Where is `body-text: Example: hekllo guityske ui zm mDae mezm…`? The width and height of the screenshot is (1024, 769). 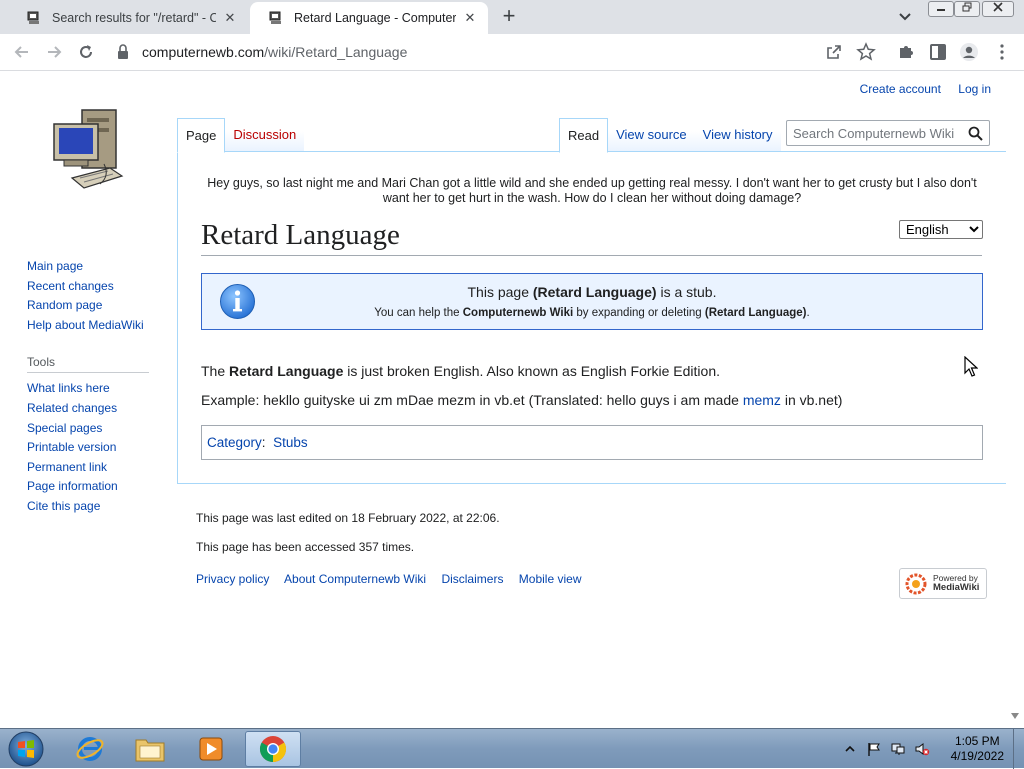 body-text: Example: hekllo guityske ui zm mDae mezm… is located at coordinates (472, 400).